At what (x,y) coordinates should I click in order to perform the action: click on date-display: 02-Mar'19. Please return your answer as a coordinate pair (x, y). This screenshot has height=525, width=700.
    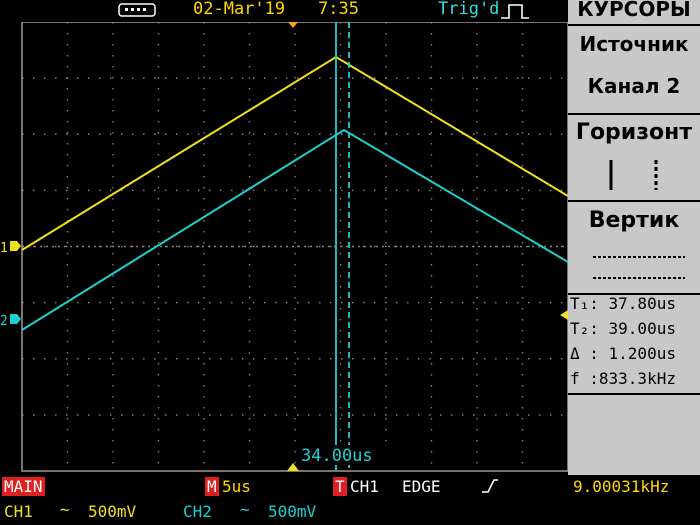
    Looking at the image, I should click on (239, 9).